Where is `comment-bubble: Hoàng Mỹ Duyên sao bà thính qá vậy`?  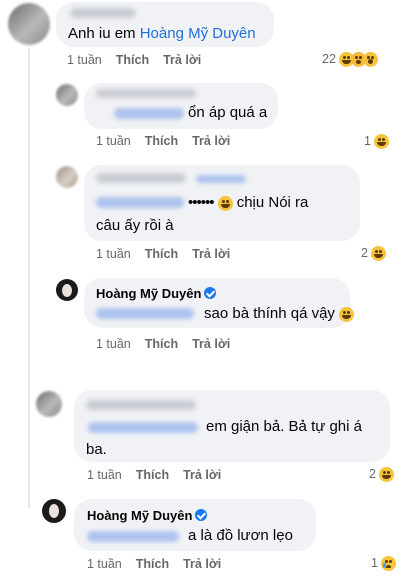 comment-bubble: Hoàng Mỹ Duyên sao bà thính qá vậy is located at coordinates (219, 303).